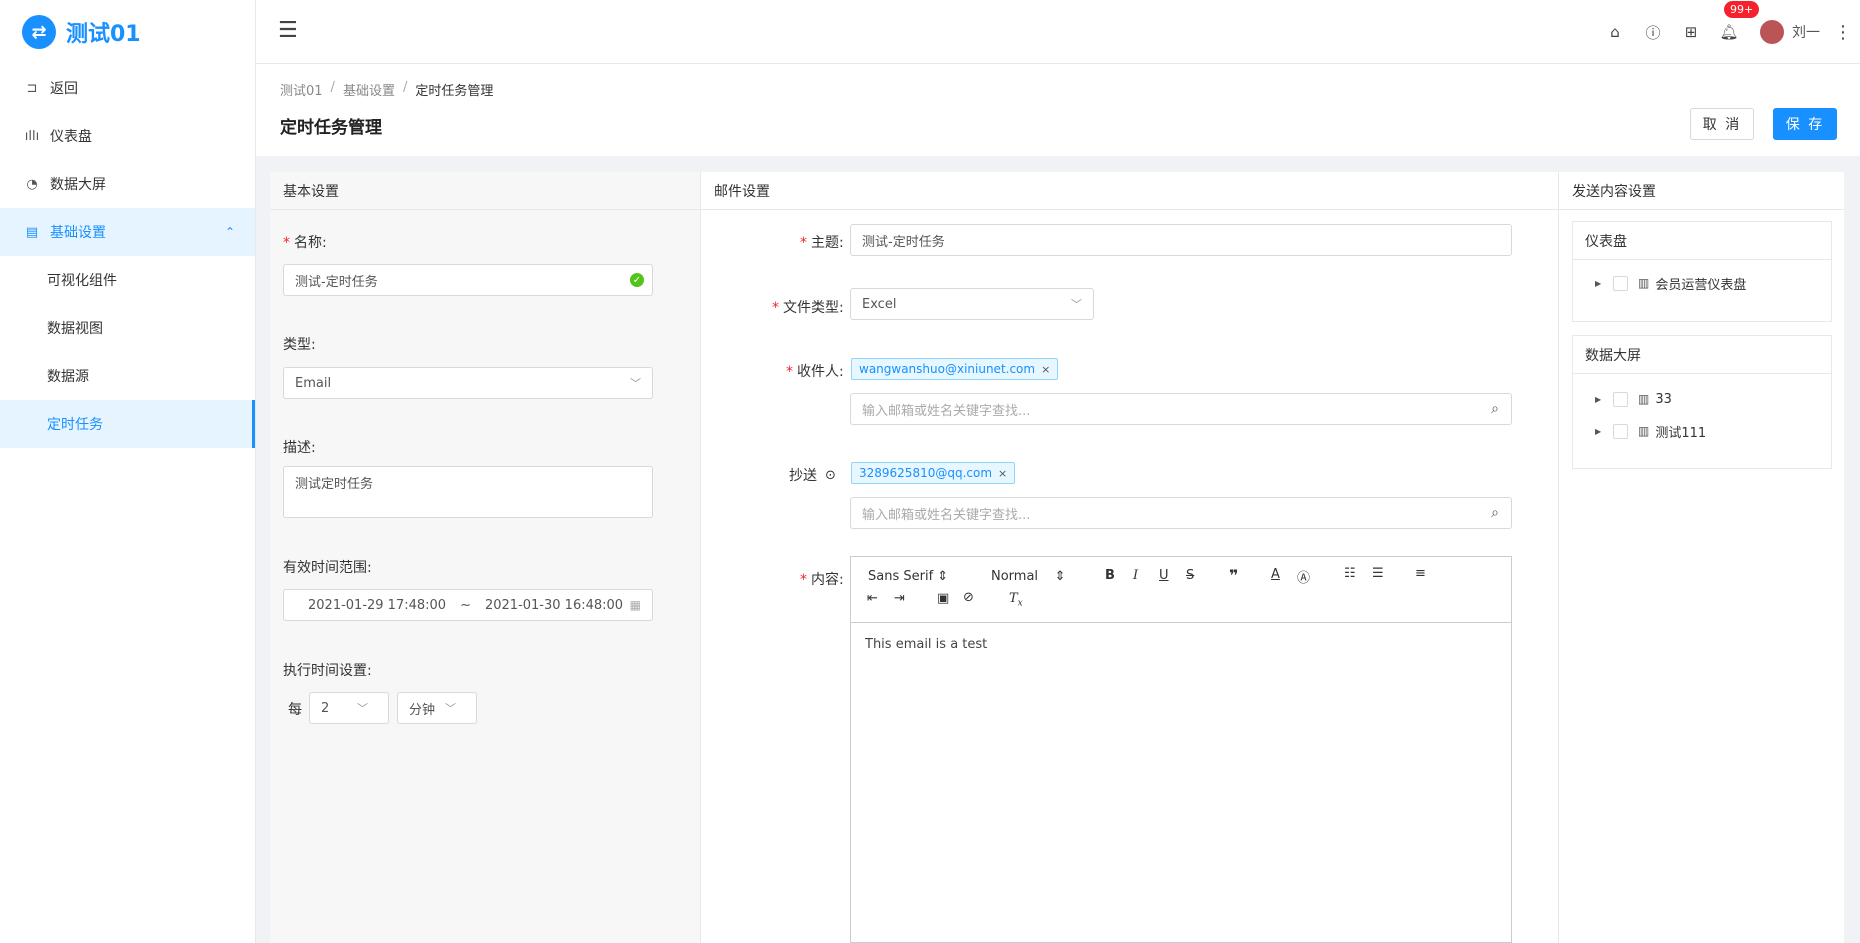 This screenshot has height=943, width=1860. I want to click on breadcrumb-item: 基础设置, so click(369, 89).